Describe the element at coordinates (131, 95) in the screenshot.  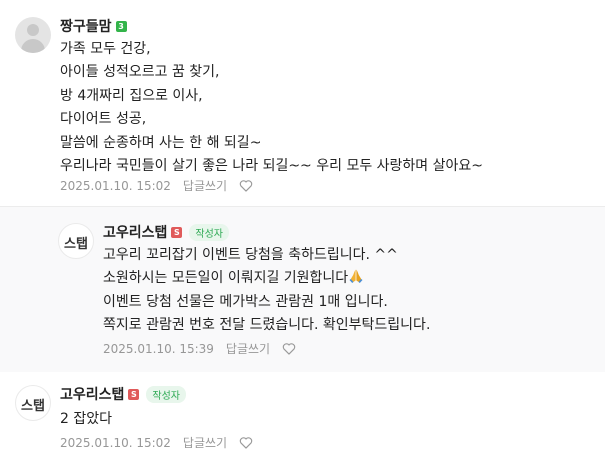
I see `comment-line: 방 4개짜리 집으로 이사,` at that location.